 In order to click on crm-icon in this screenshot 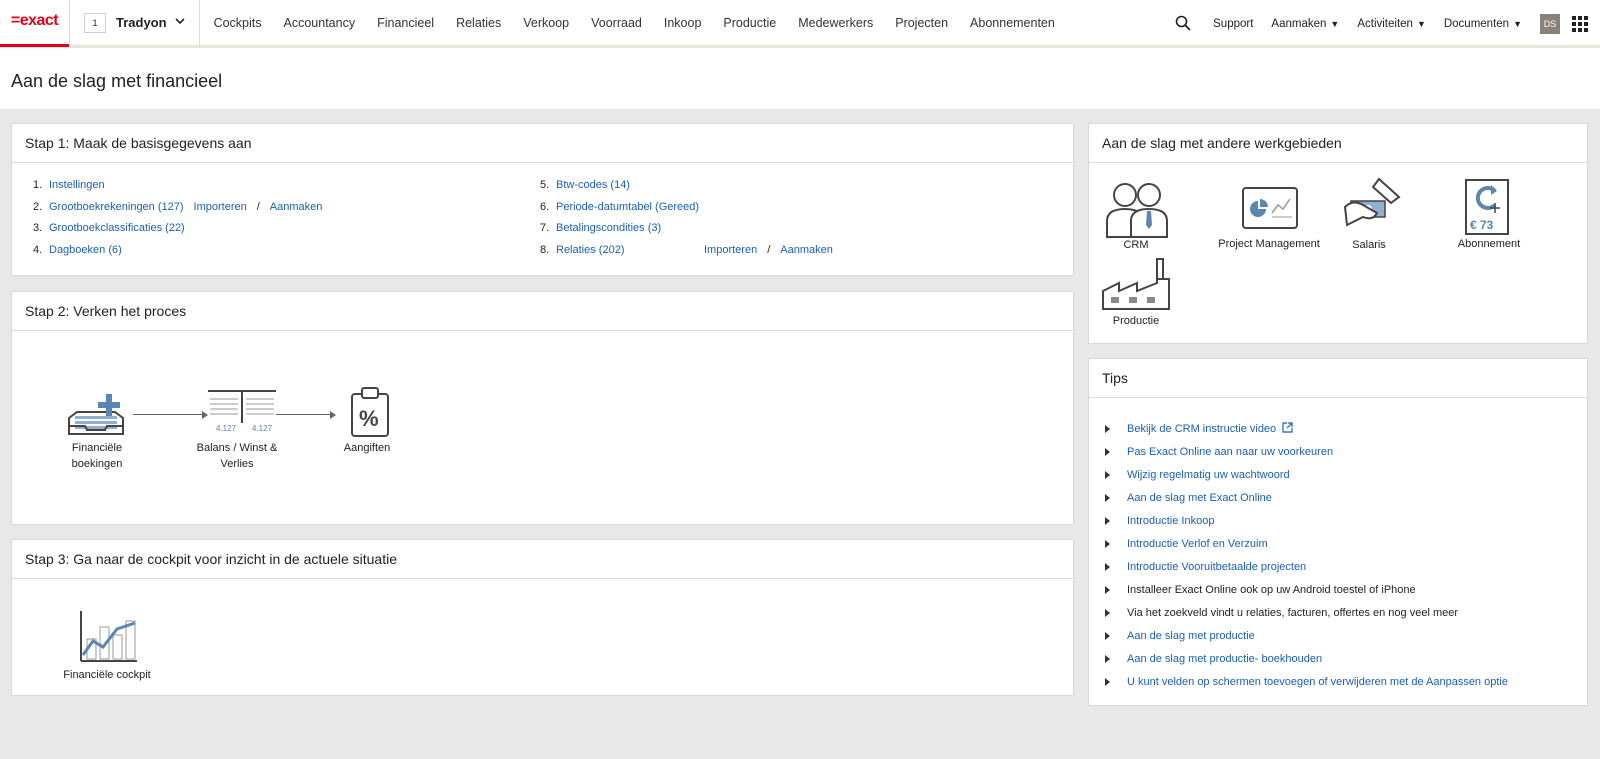, I will do `click(1137, 210)`.